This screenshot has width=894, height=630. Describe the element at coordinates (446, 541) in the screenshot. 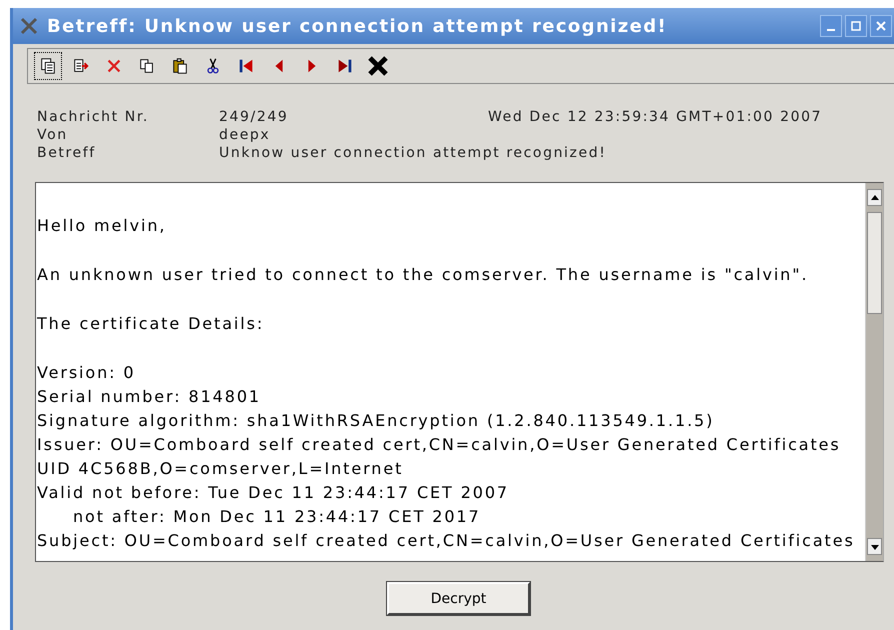

I see `message-line: Subject: OU=Comboard self created cert,CN=calvin,O=User Generated Certificates` at that location.